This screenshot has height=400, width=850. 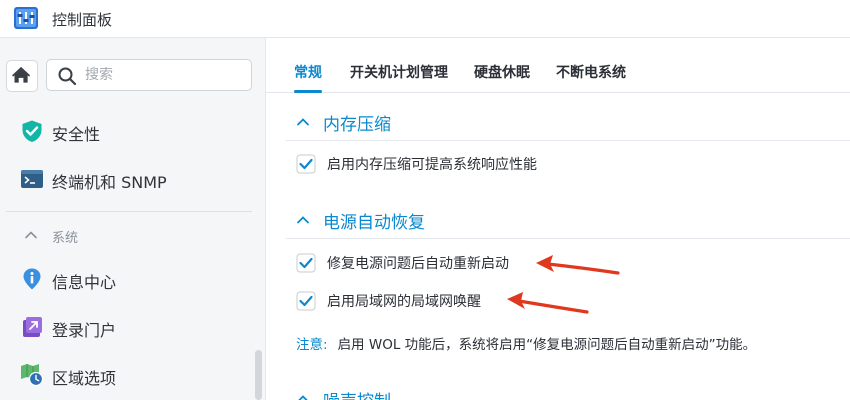 What do you see at coordinates (84, 330) in the screenshot?
I see `sidebar-item-label: 登录门户` at bounding box center [84, 330].